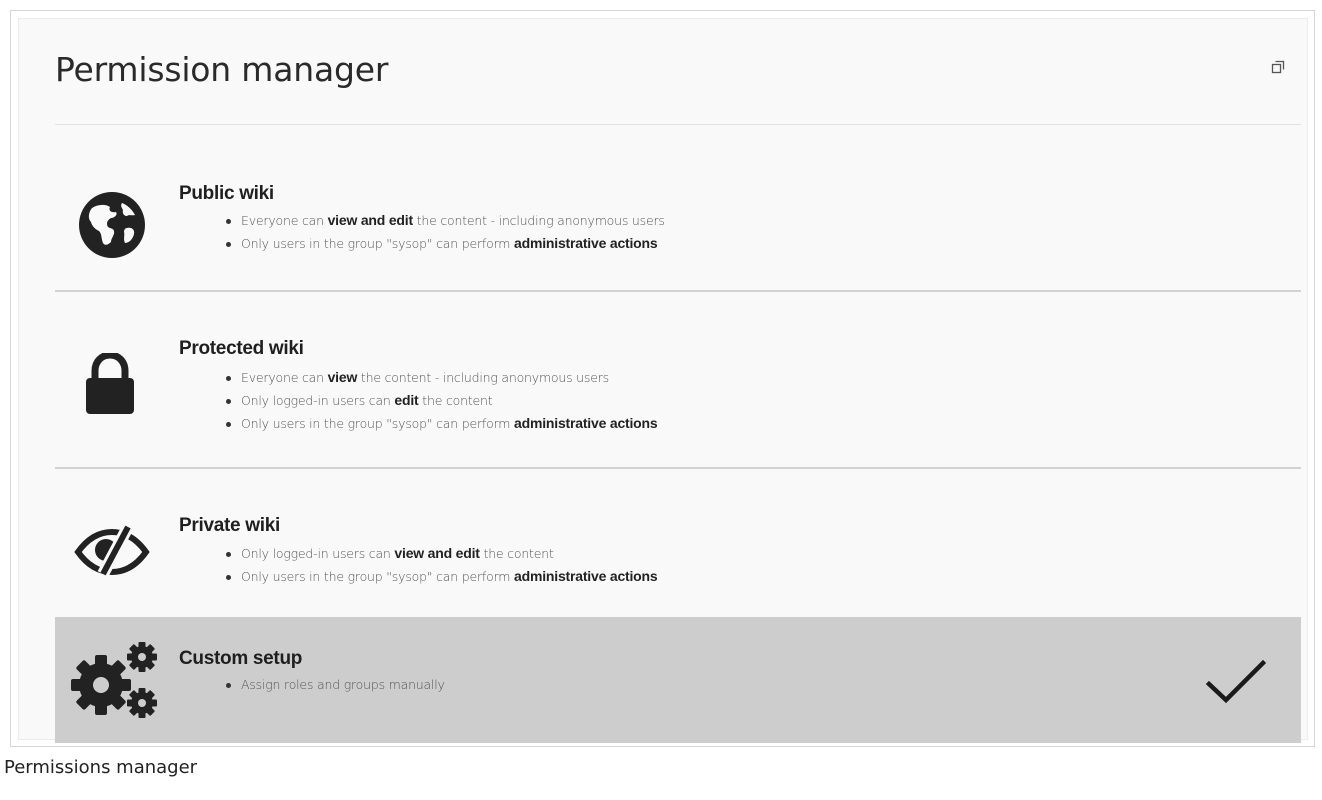  What do you see at coordinates (222, 69) in the screenshot?
I see `page-title: Permission manager` at bounding box center [222, 69].